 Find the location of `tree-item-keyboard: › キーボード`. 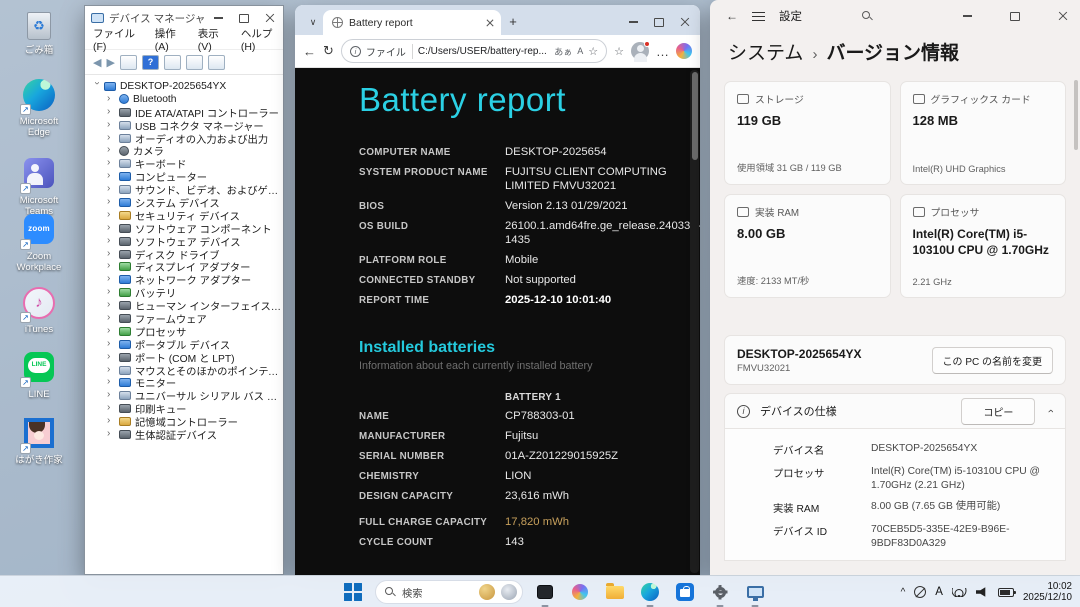

tree-item-keyboard: › キーボード is located at coordinates (184, 163).